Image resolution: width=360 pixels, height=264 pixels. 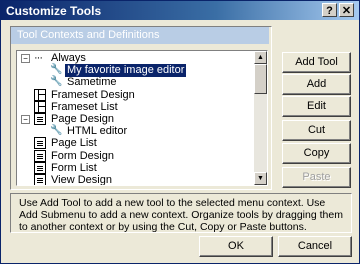 I want to click on paste-button: Paste, so click(x=316, y=177).